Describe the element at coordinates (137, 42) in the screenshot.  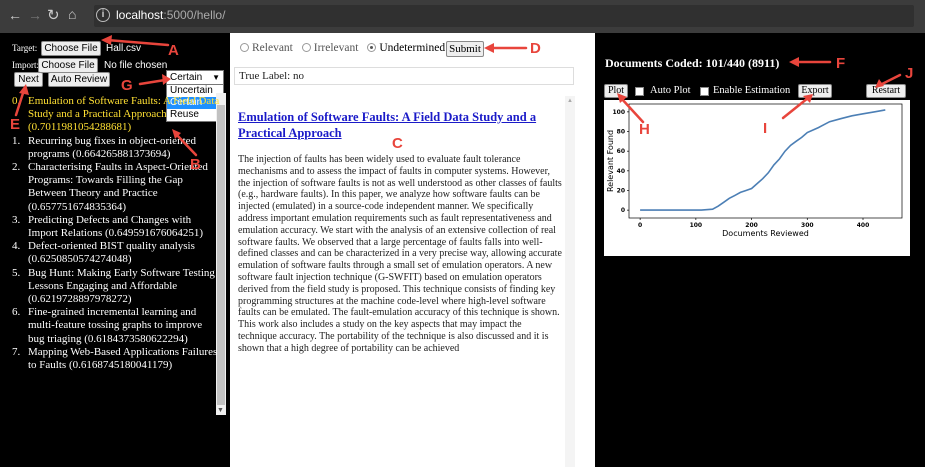
I see `arrow-a` at that location.